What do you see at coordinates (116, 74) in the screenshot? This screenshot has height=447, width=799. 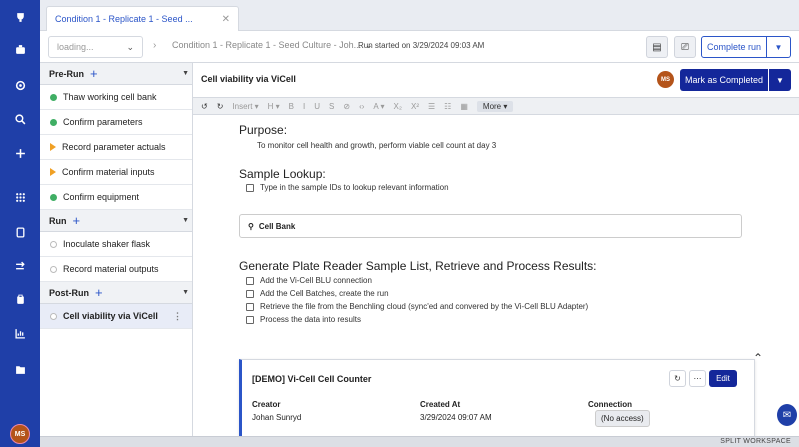 I see `section-pre-run: Pre-Run + ▼` at bounding box center [116, 74].